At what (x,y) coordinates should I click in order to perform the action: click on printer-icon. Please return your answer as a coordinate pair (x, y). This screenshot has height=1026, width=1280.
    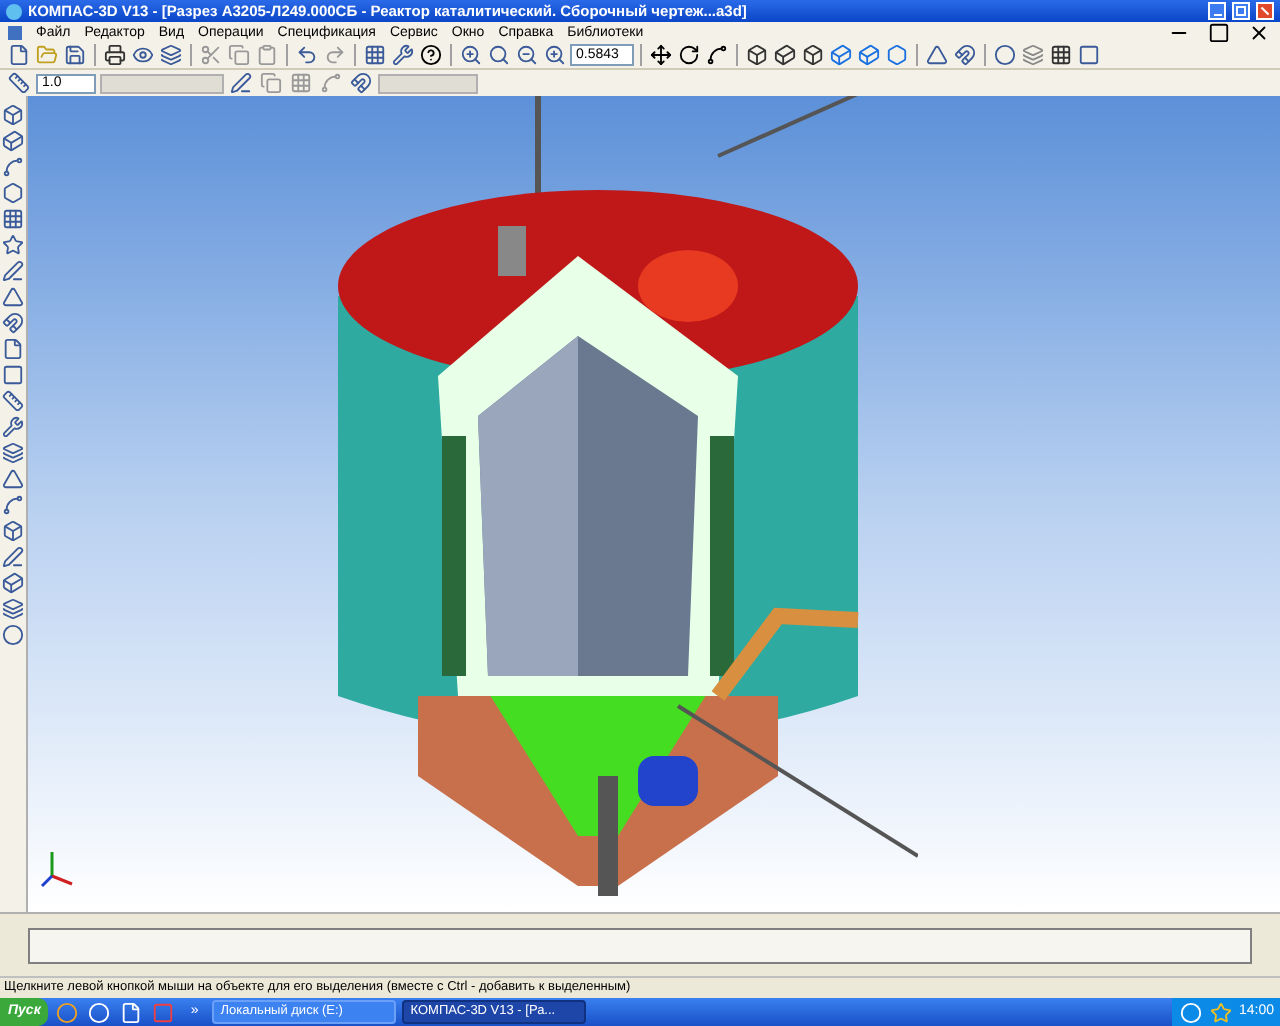
    Looking at the image, I should click on (115, 55).